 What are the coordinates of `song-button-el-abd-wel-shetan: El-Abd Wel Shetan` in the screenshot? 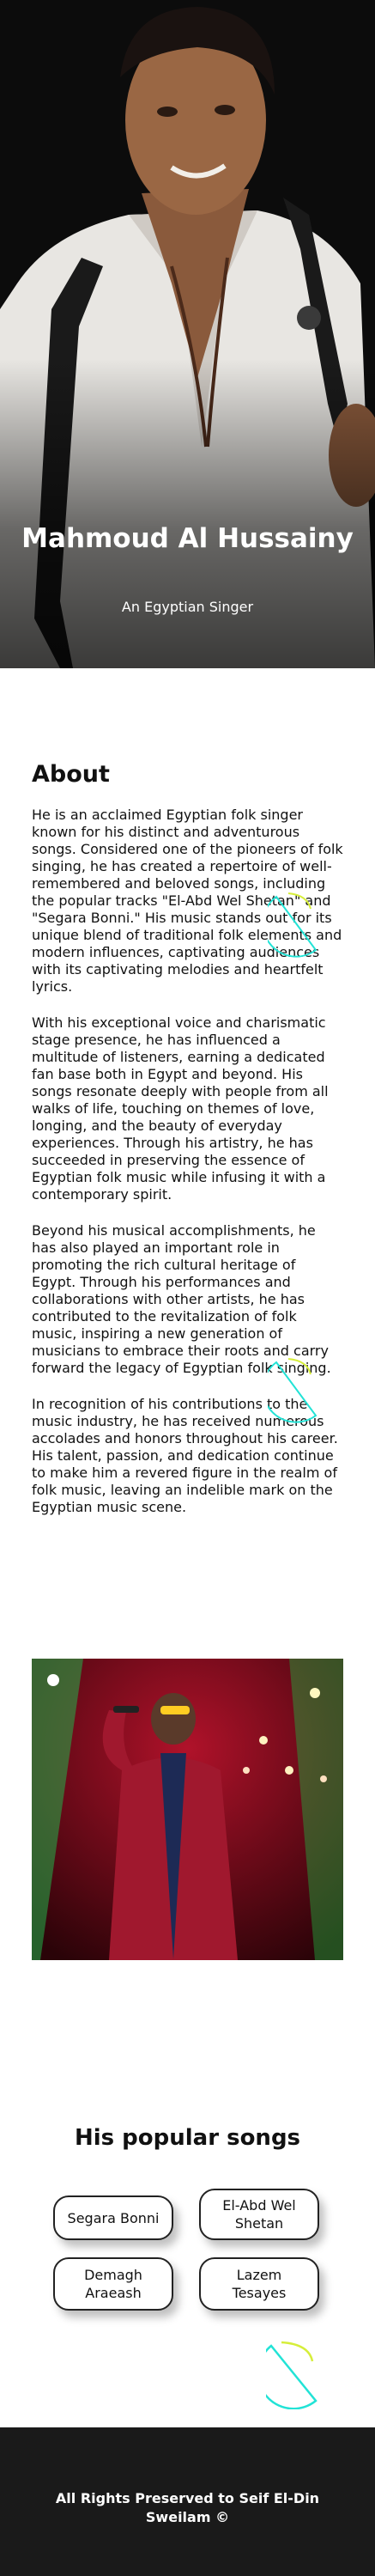 It's located at (259, 2214).